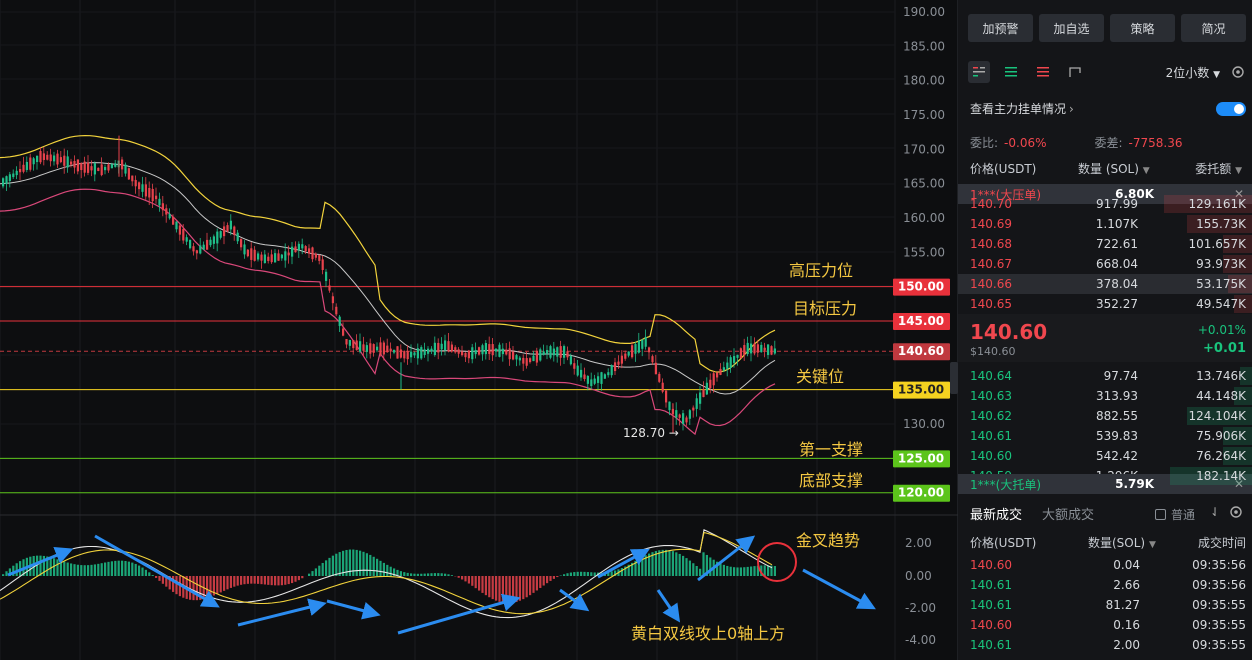 Image resolution: width=1252 pixels, height=660 pixels. Describe the element at coordinates (1231, 108) in the screenshot. I see `main-orders-toggle` at that location.